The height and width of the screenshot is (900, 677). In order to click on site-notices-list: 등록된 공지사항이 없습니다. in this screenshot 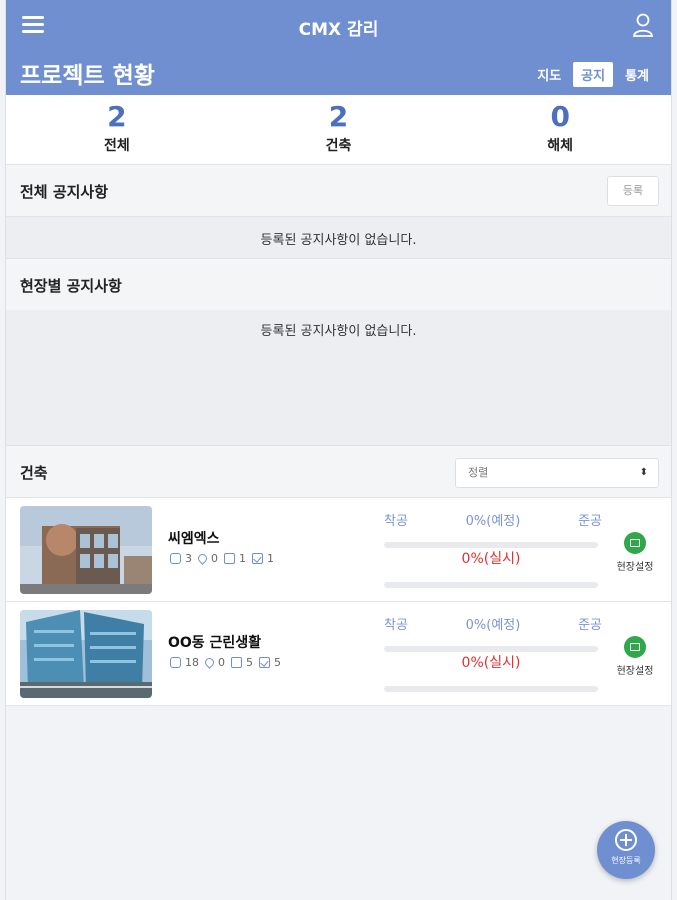, I will do `click(338, 378)`.